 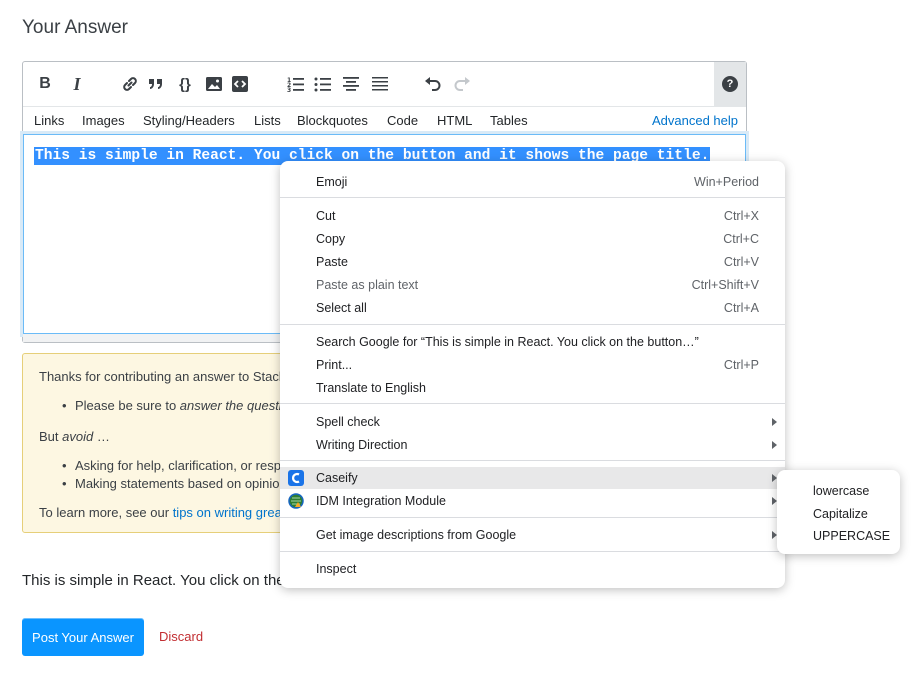 What do you see at coordinates (332, 120) in the screenshot?
I see `tab-blockquotes: Blockquotes` at bounding box center [332, 120].